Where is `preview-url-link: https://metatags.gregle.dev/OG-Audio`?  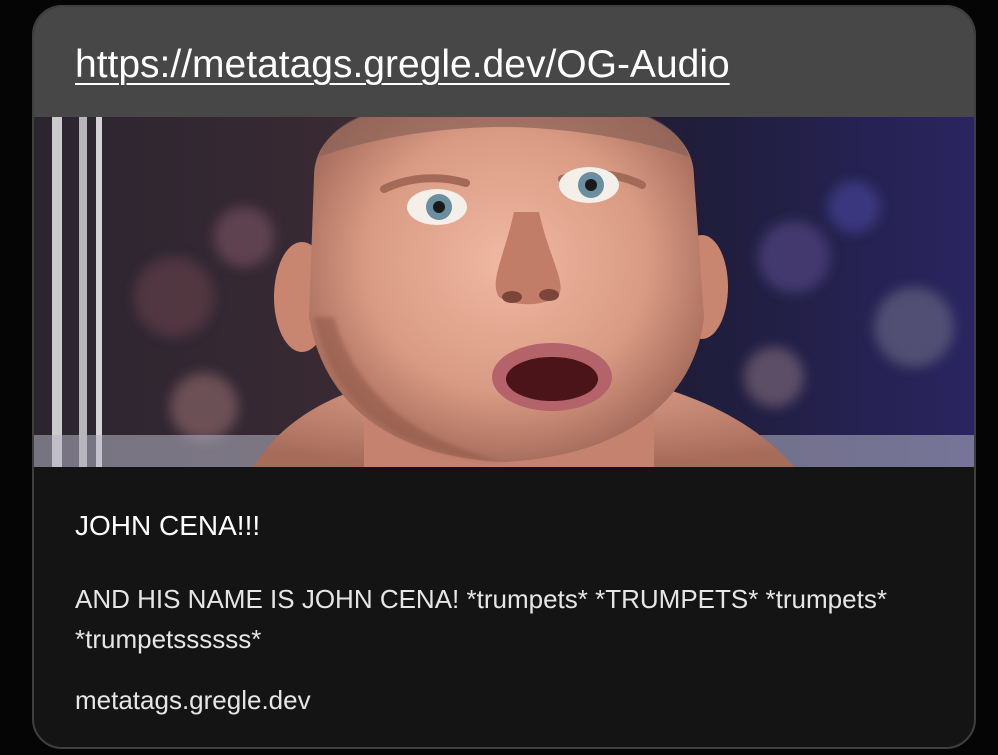 preview-url-link: https://metatags.gregle.dev/OG-Audio is located at coordinates (402, 65).